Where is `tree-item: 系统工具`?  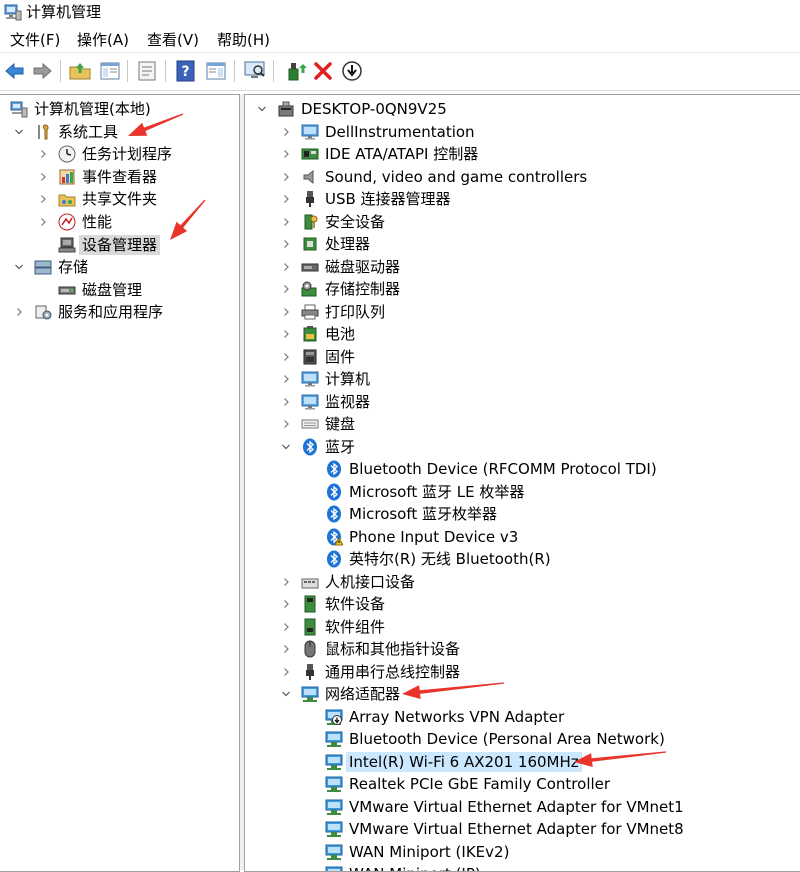
tree-item: 系统工具 is located at coordinates (119, 132).